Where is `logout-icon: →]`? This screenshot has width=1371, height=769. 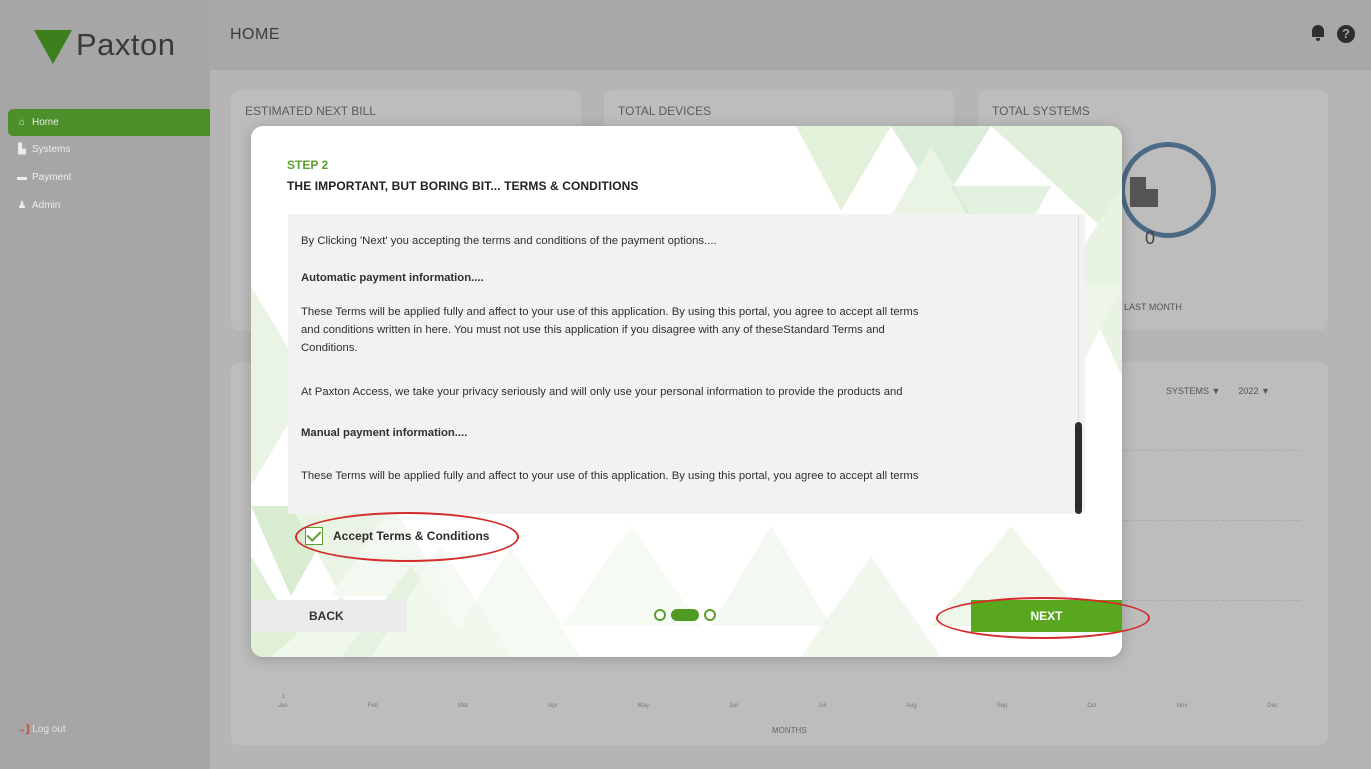
logout-icon: →] is located at coordinates (23, 729).